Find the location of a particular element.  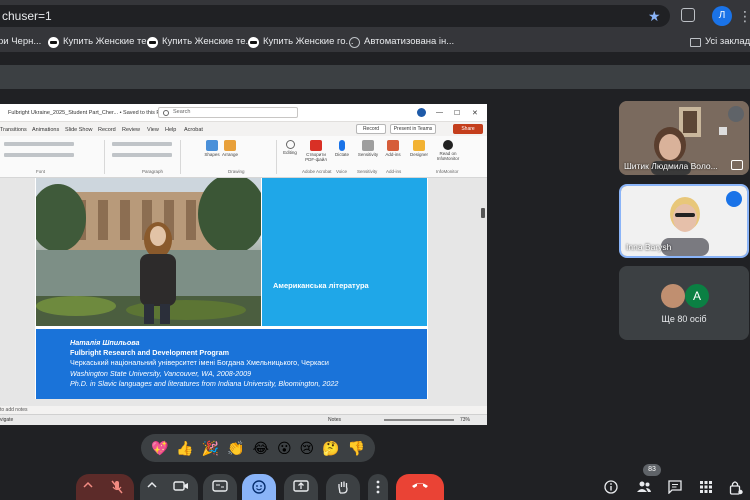

emoji-icon is located at coordinates (259, 487).